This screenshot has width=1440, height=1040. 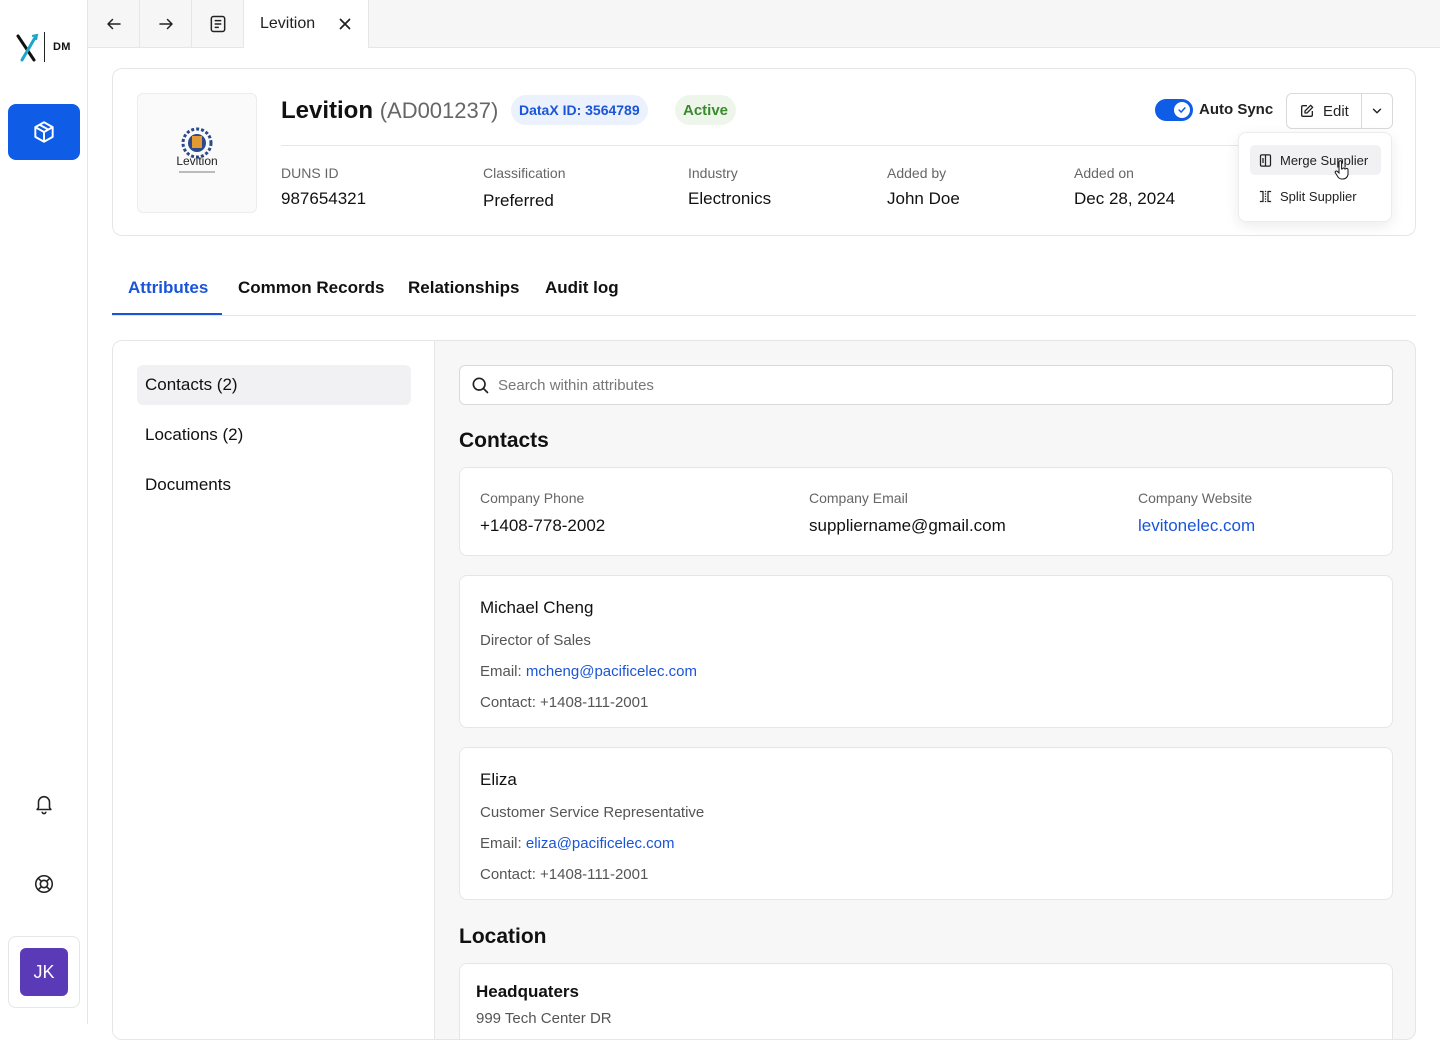 What do you see at coordinates (196, 161) in the screenshot?
I see `svg-text: Levition` at bounding box center [196, 161].